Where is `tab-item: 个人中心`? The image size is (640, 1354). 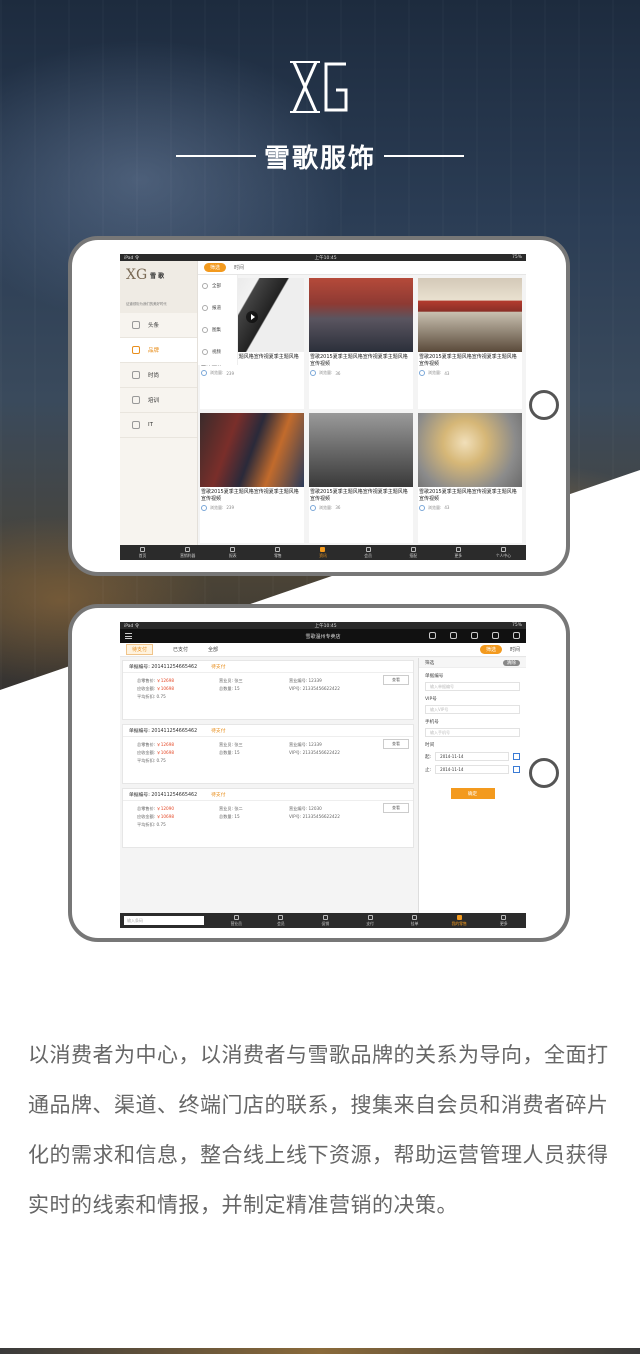
tab-item: 个人中心 is located at coordinates (503, 552).